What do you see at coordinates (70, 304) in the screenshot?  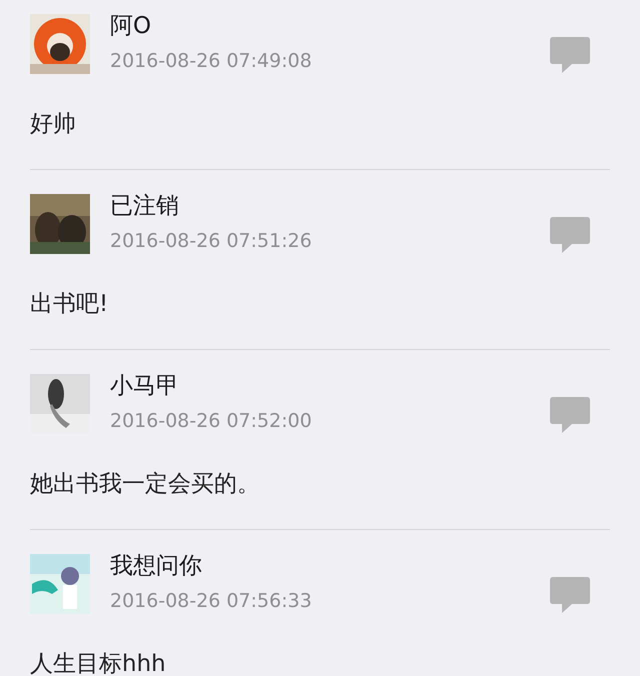 I see `comment-text: 出书吧!` at bounding box center [70, 304].